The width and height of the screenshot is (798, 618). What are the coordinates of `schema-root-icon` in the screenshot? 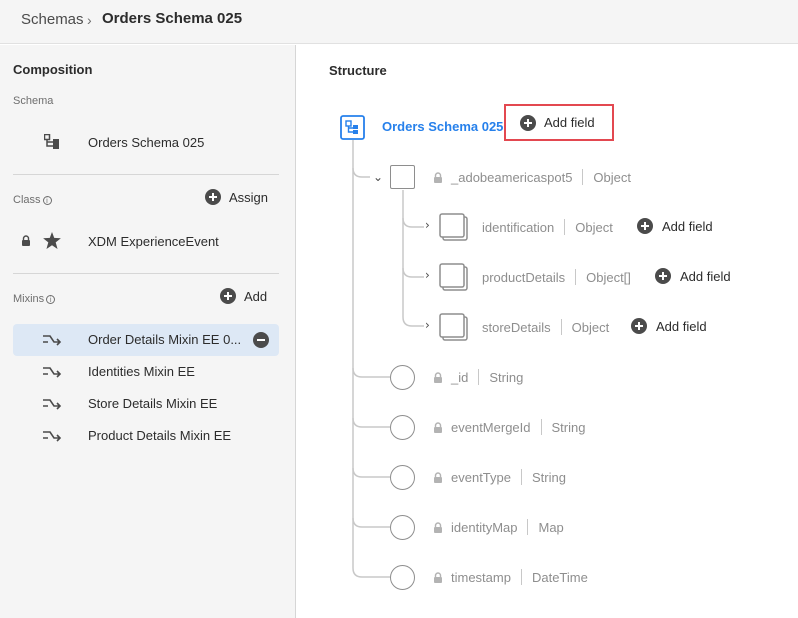 It's located at (352, 127).